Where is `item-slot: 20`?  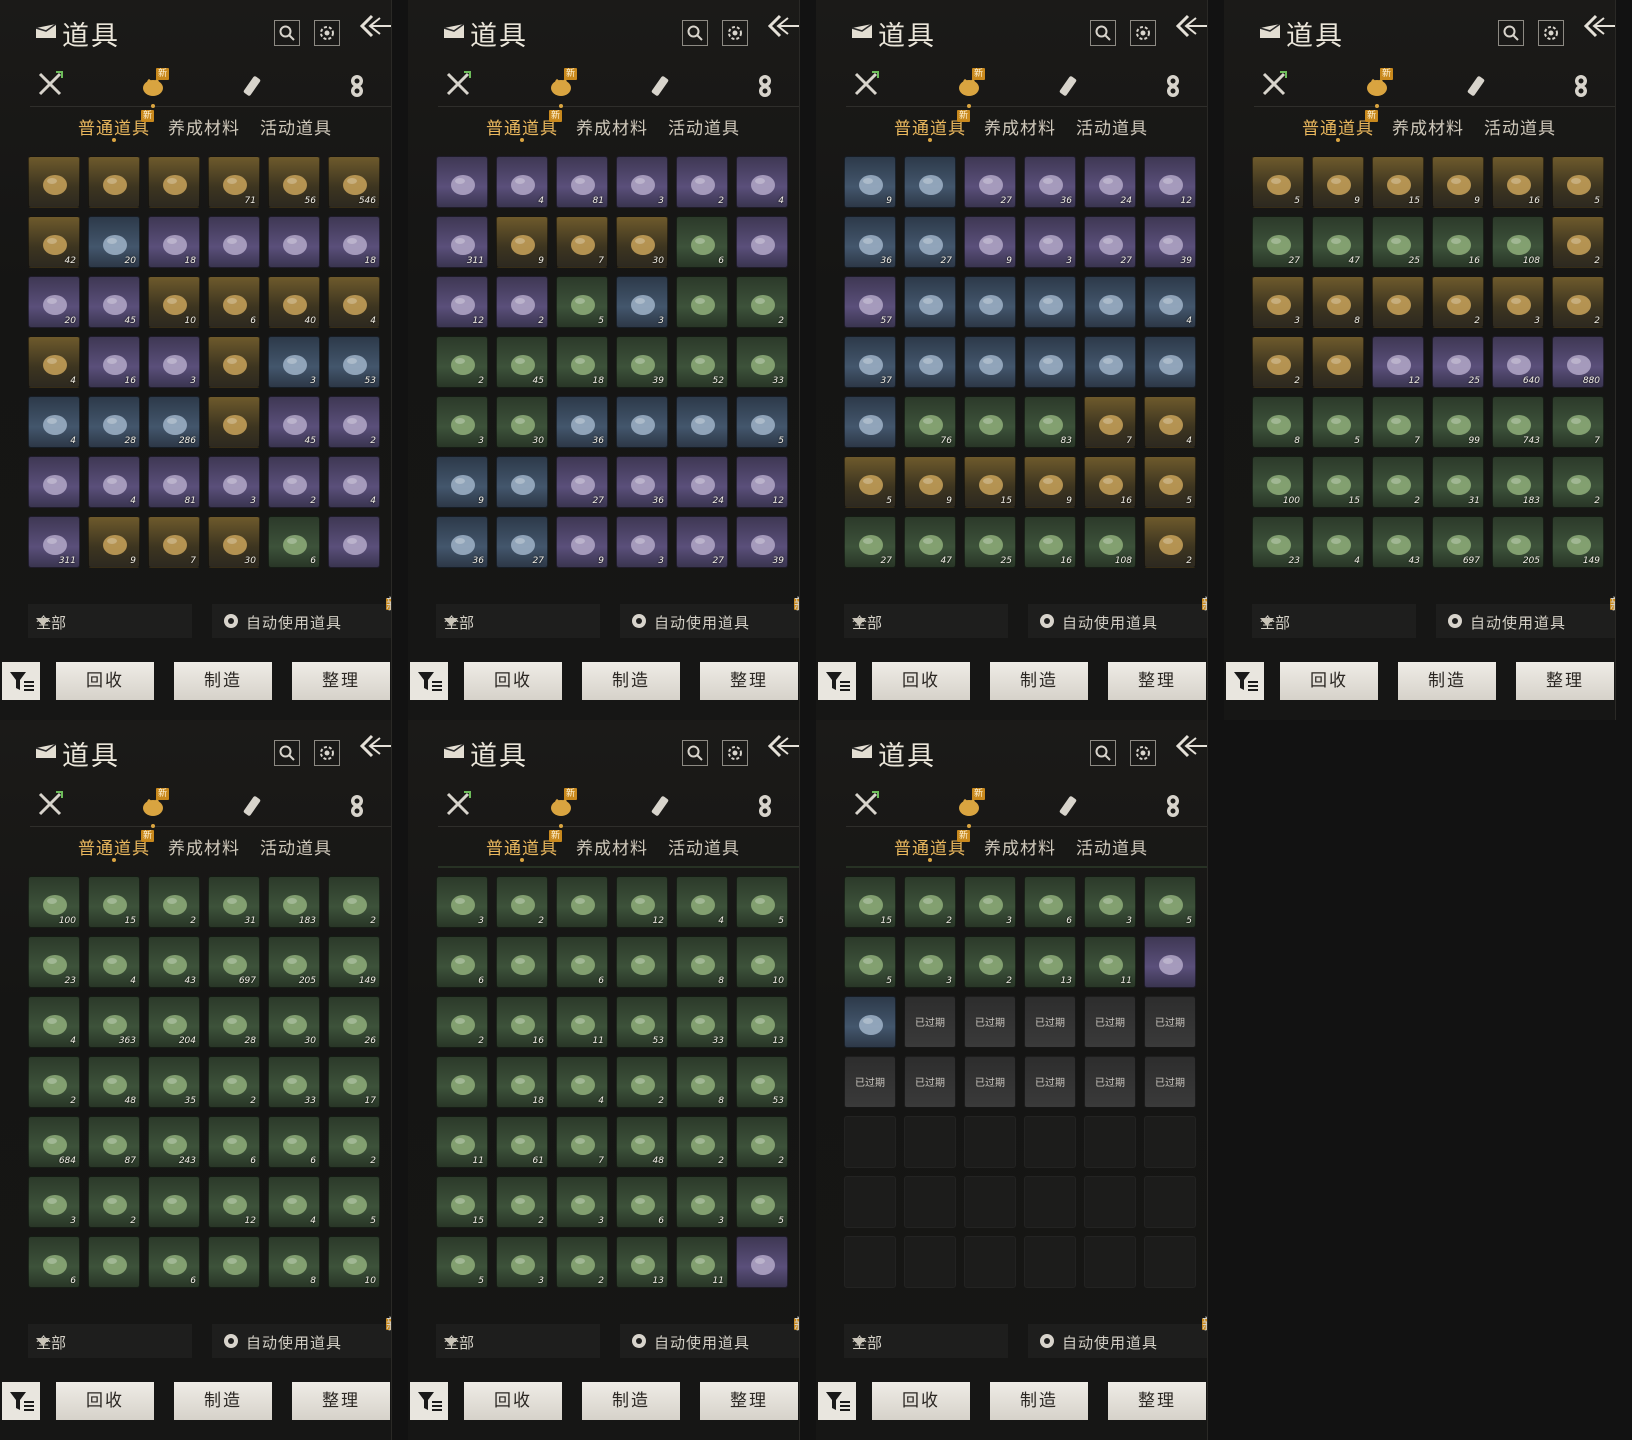
item-slot: 20 is located at coordinates (54, 302).